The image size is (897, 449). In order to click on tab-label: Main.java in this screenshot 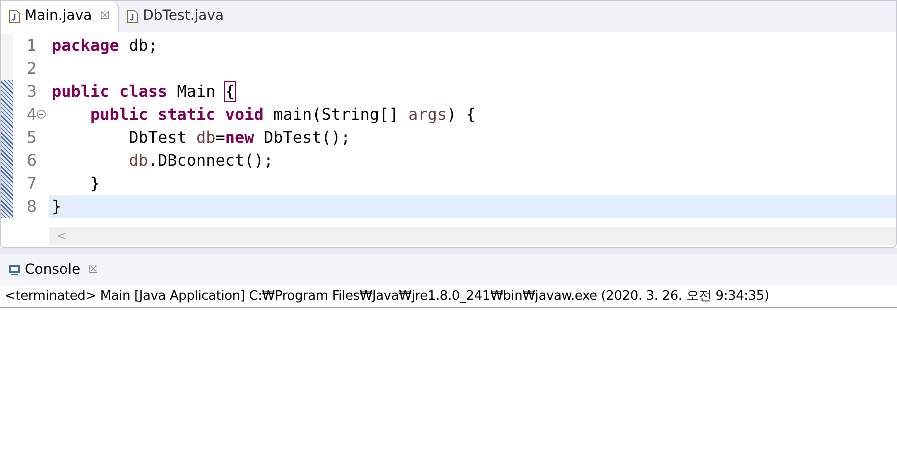, I will do `click(58, 16)`.